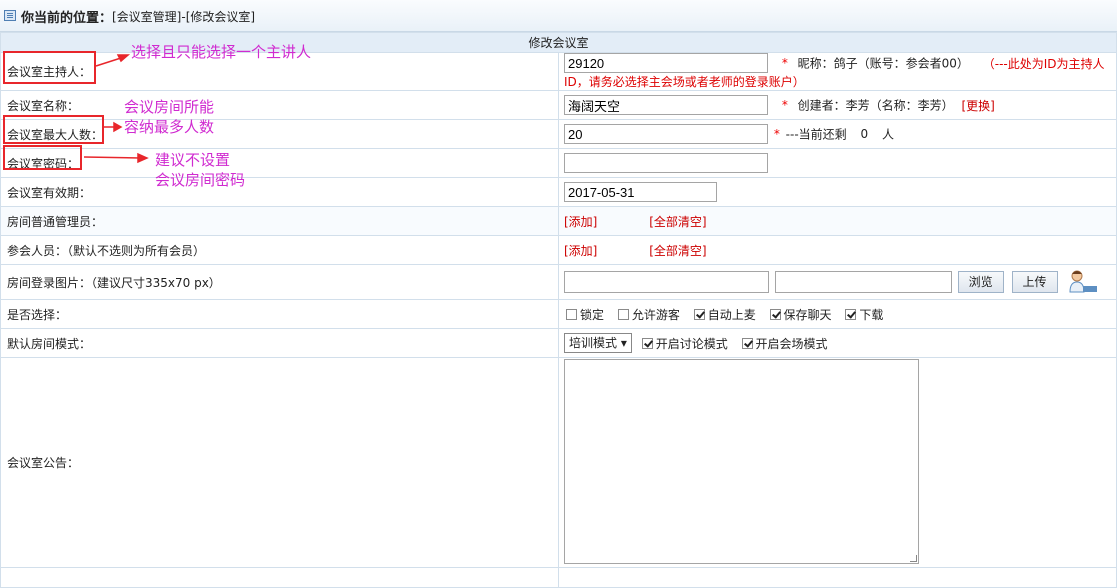  I want to click on password-annotation-line2: 会议房间密码, so click(200, 180).